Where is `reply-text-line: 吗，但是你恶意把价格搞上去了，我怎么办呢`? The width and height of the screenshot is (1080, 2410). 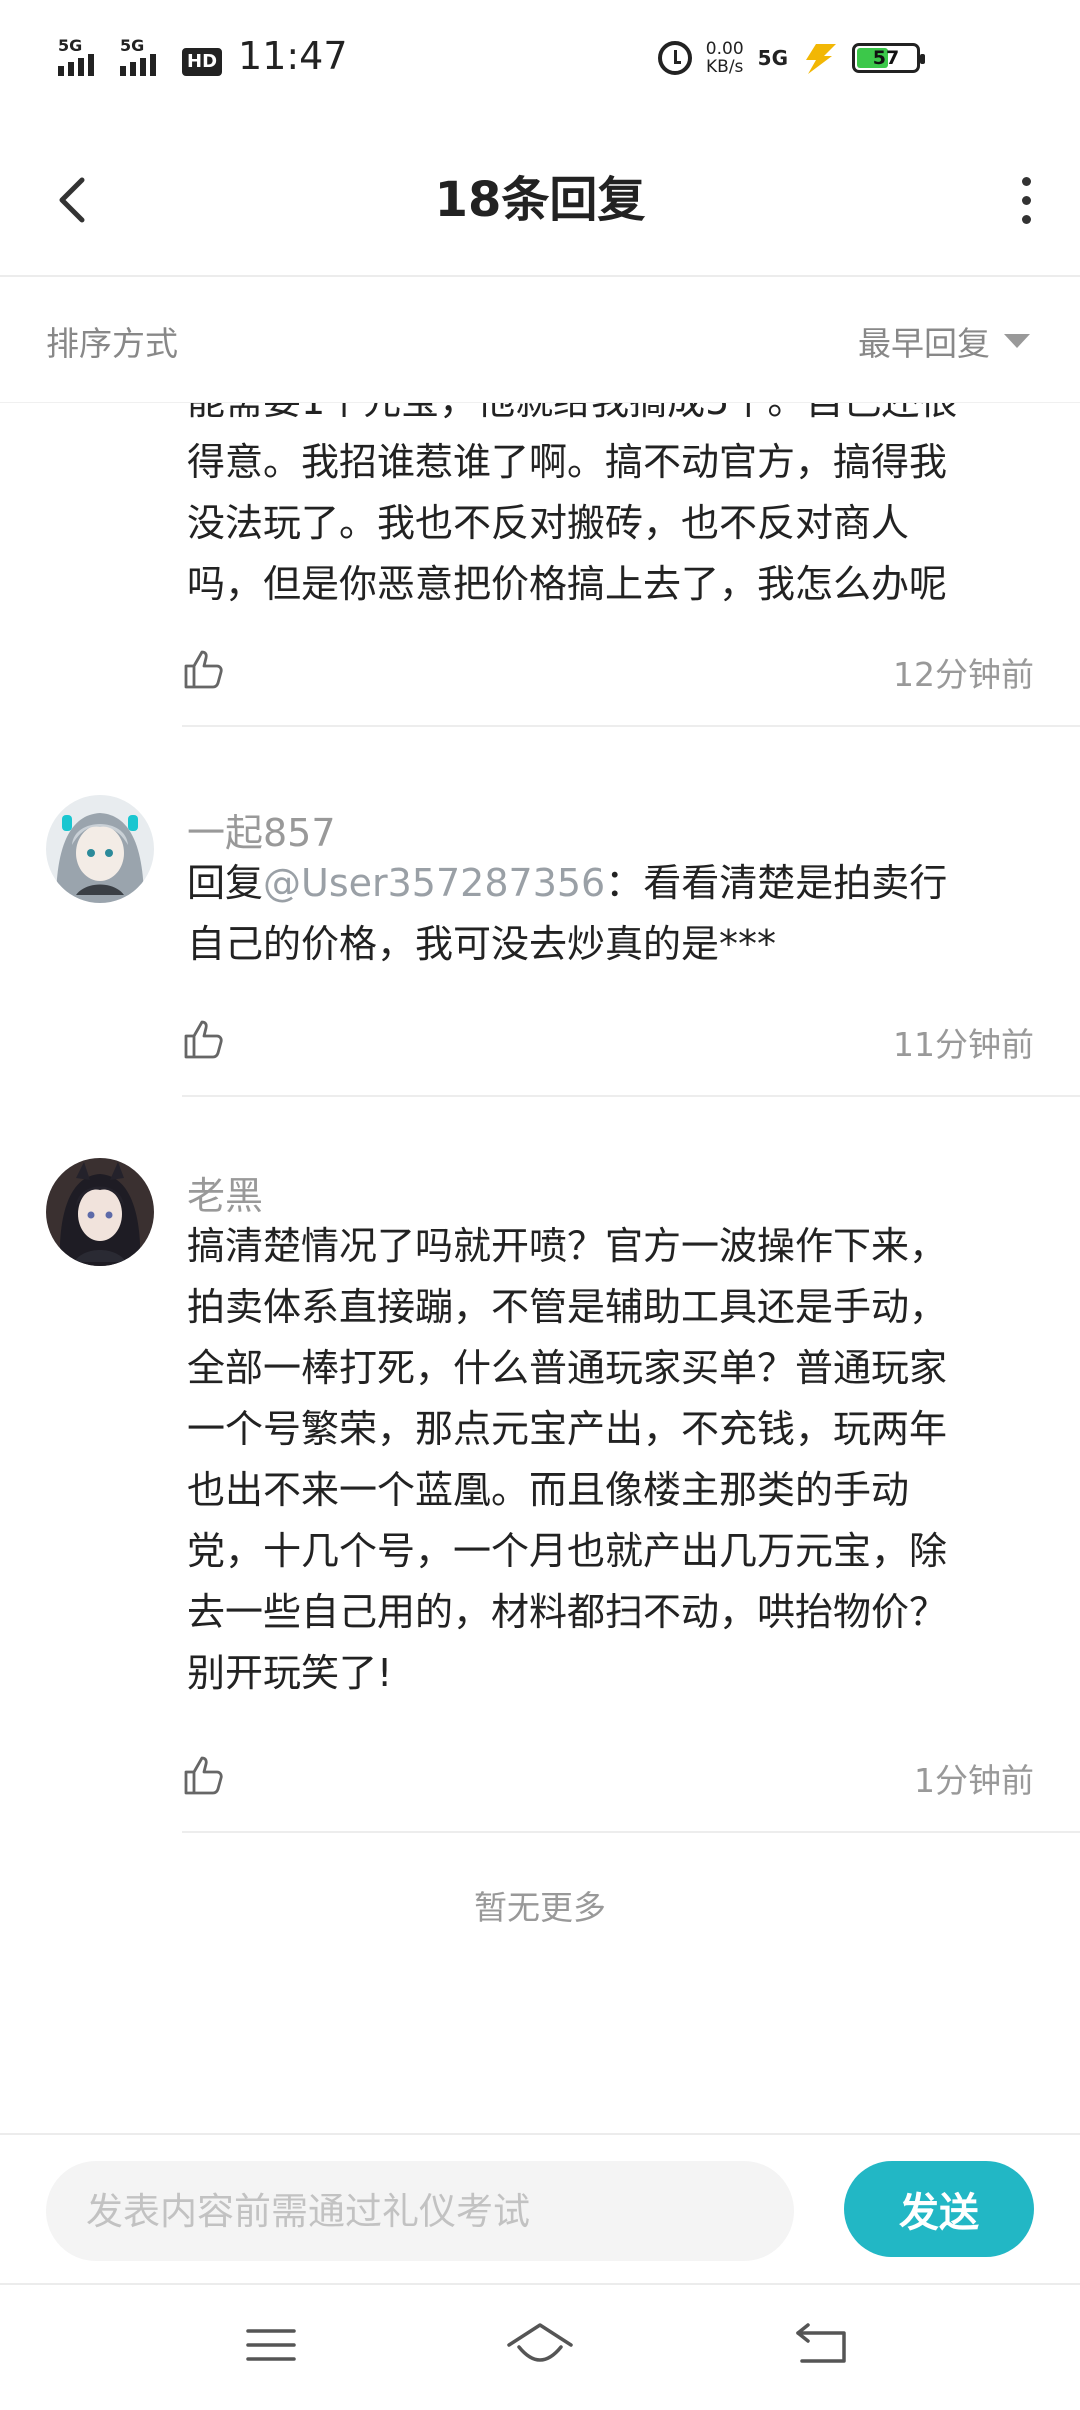 reply-text-line: 吗，但是你恶意把价格搞上去了，我怎么办呢 is located at coordinates (567, 584).